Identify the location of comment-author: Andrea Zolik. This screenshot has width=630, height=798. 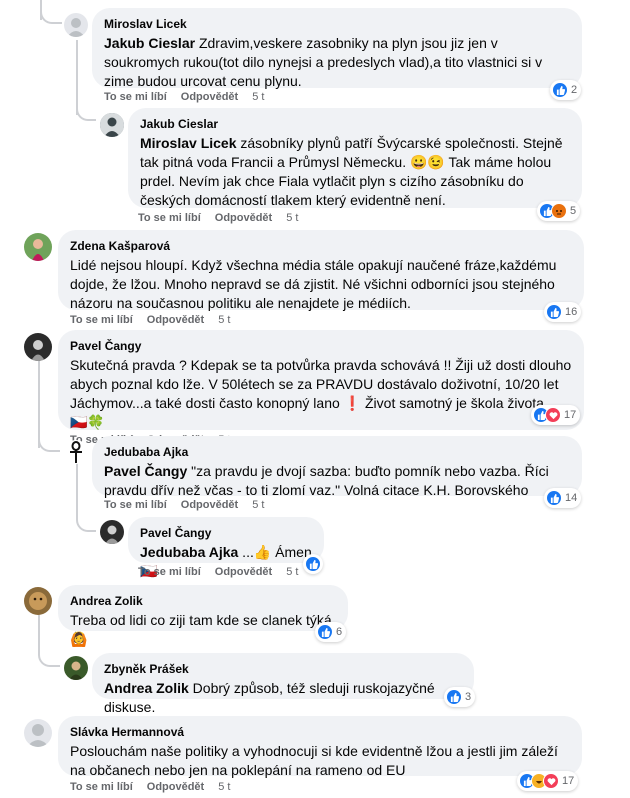
(203, 601).